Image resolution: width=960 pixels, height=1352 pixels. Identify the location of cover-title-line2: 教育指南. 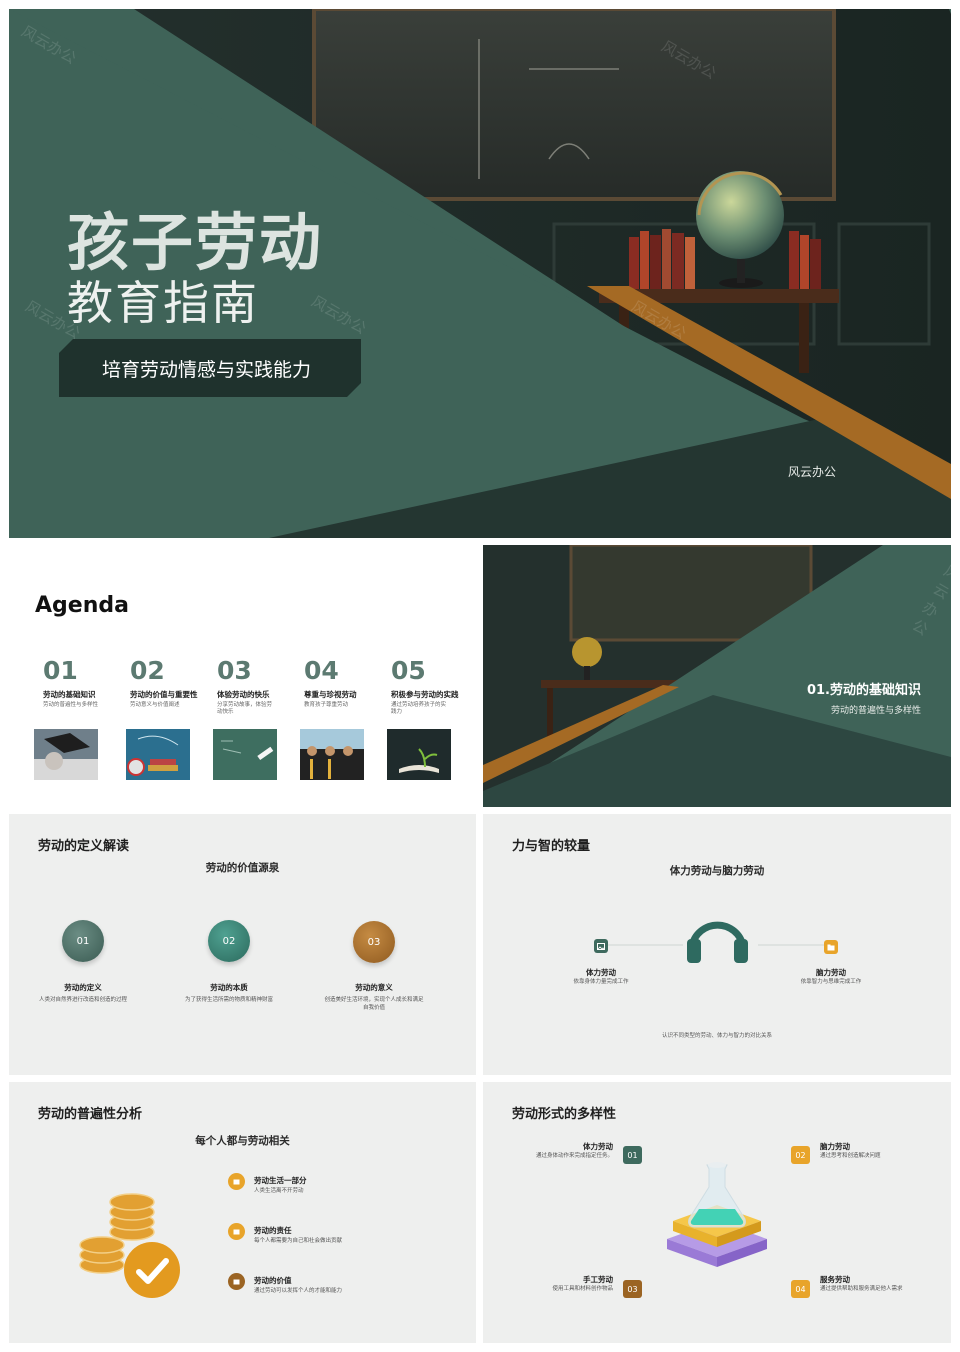
(163, 303).